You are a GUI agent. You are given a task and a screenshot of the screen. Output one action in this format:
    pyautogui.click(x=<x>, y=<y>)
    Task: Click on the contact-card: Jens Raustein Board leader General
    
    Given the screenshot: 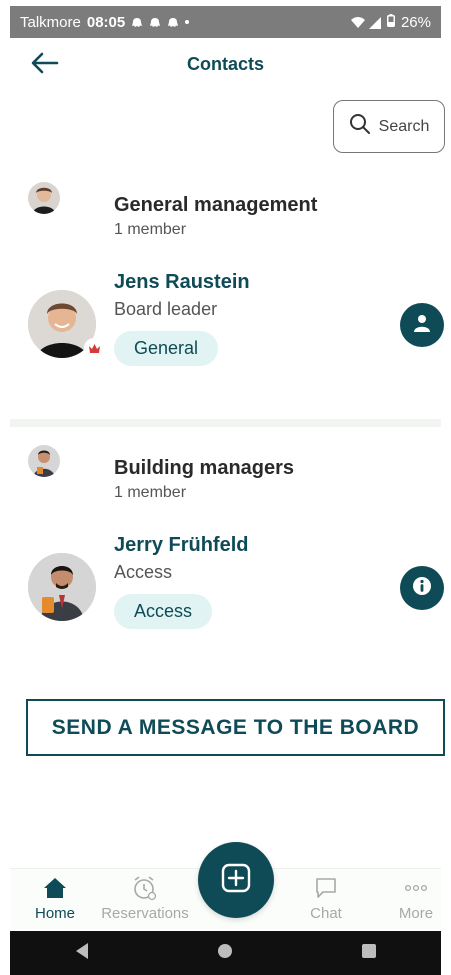 What is the action you would take?
    pyautogui.click(x=227, y=320)
    